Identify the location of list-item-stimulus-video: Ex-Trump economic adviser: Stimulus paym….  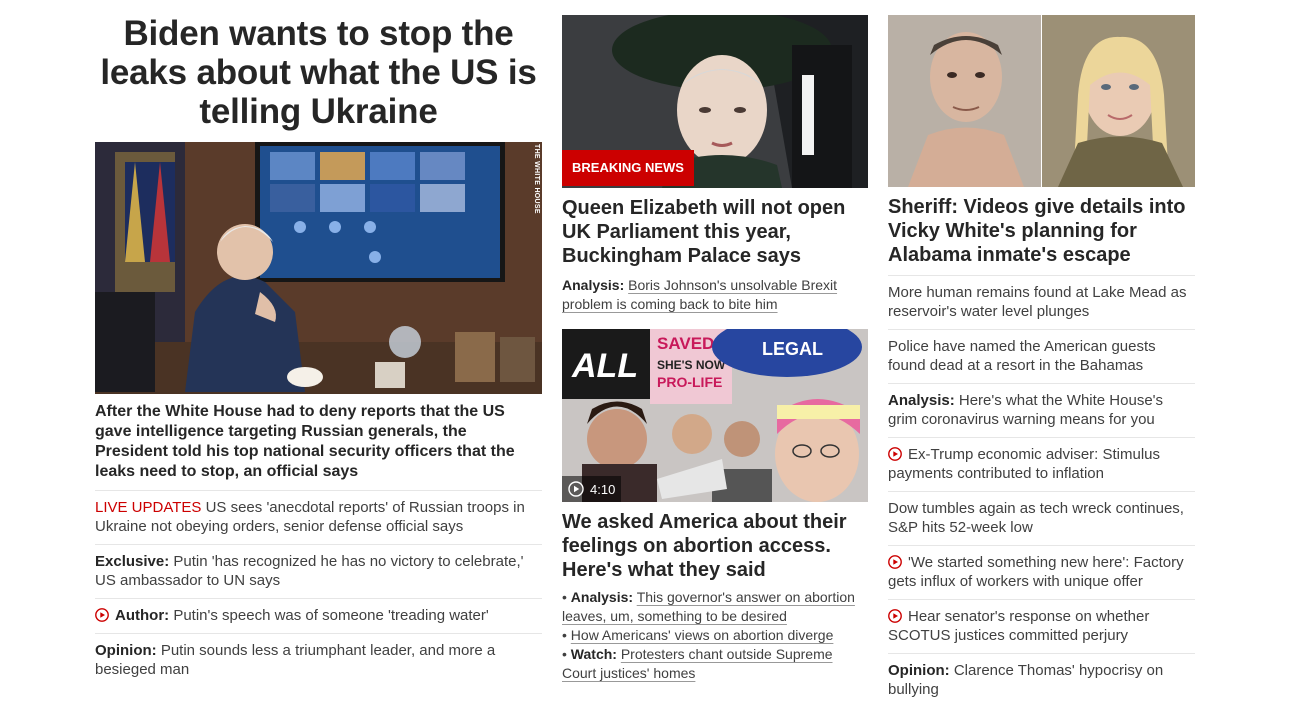
(1041, 465).